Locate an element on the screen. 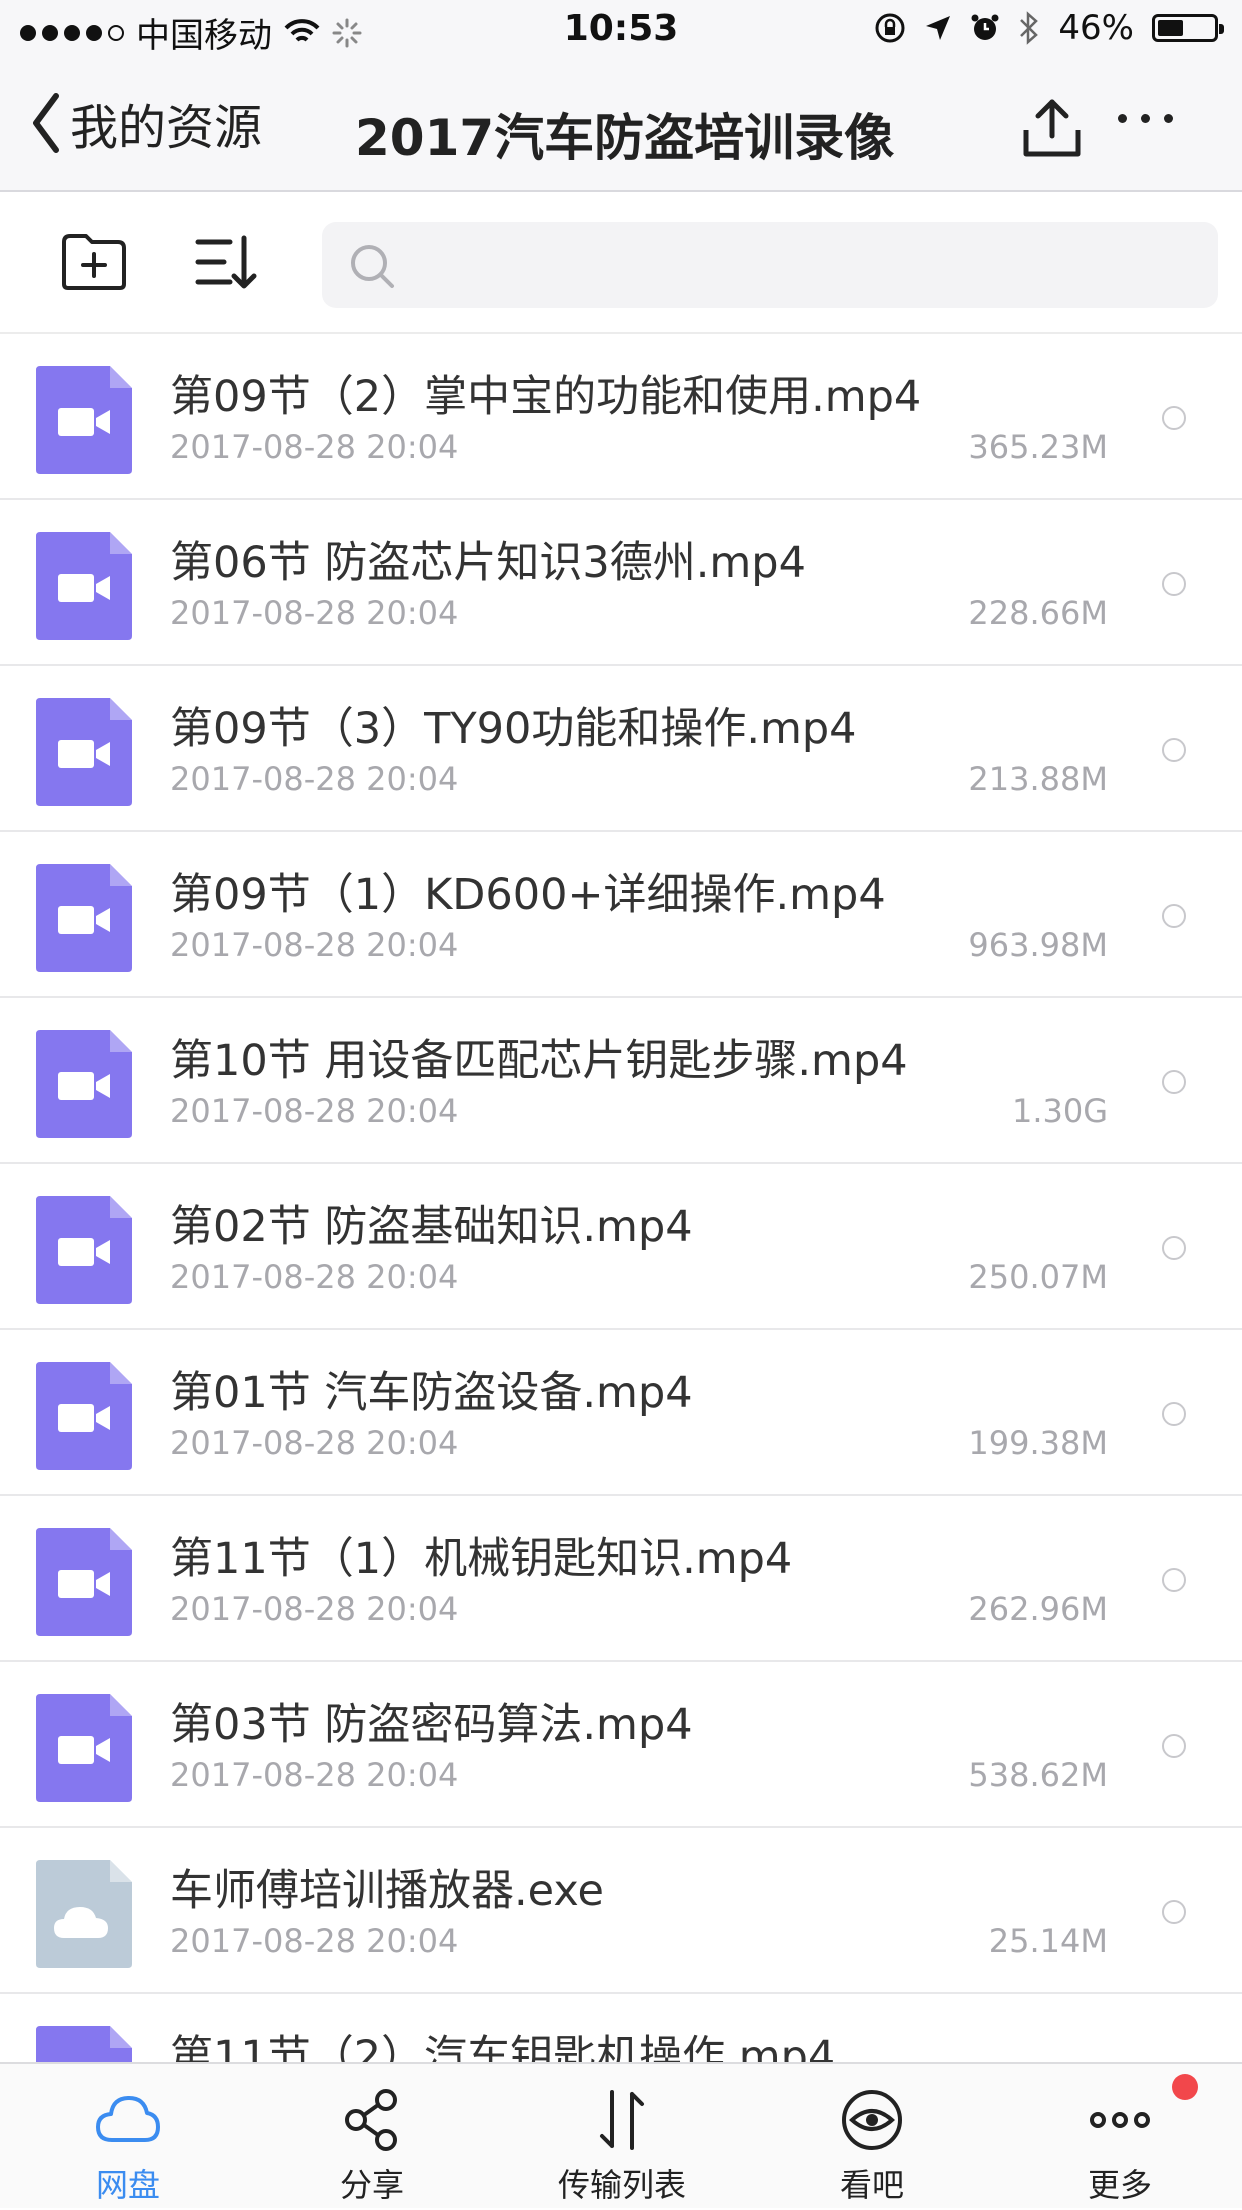 This screenshot has height=2210, width=1242. file-size: 228.66M is located at coordinates (1038, 613).